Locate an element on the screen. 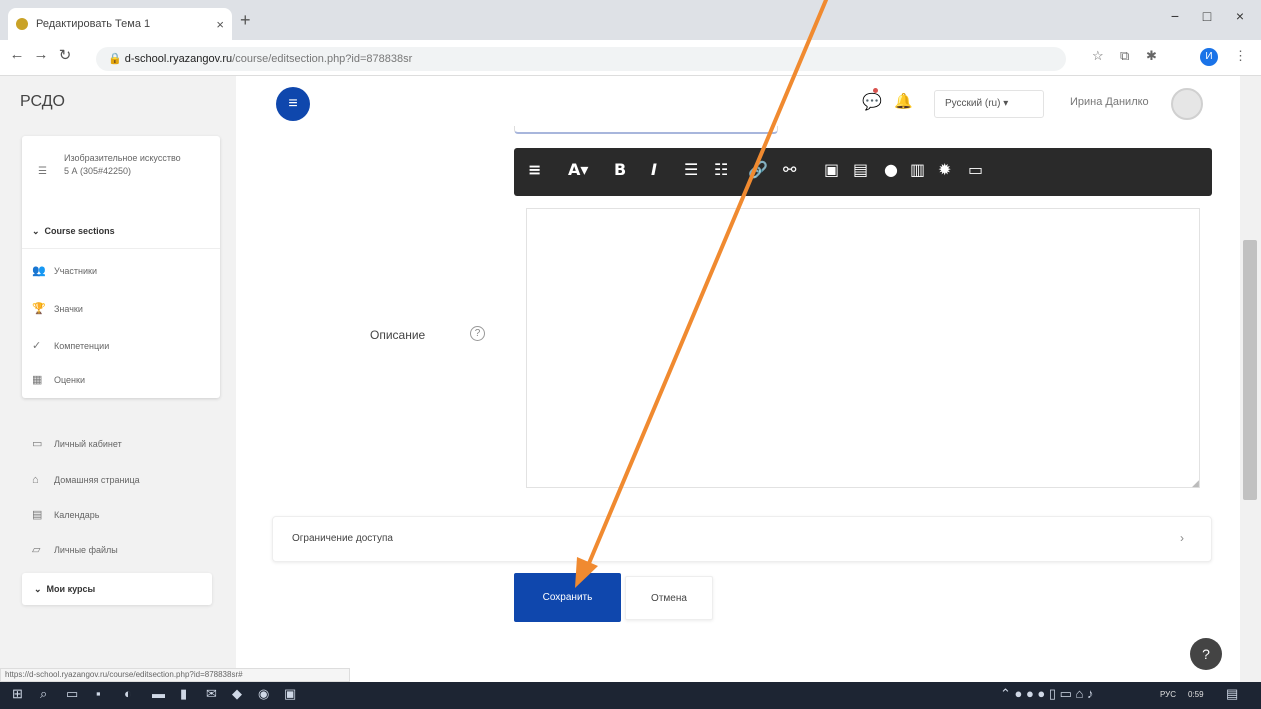  bold-icon: B is located at coordinates (620, 169).